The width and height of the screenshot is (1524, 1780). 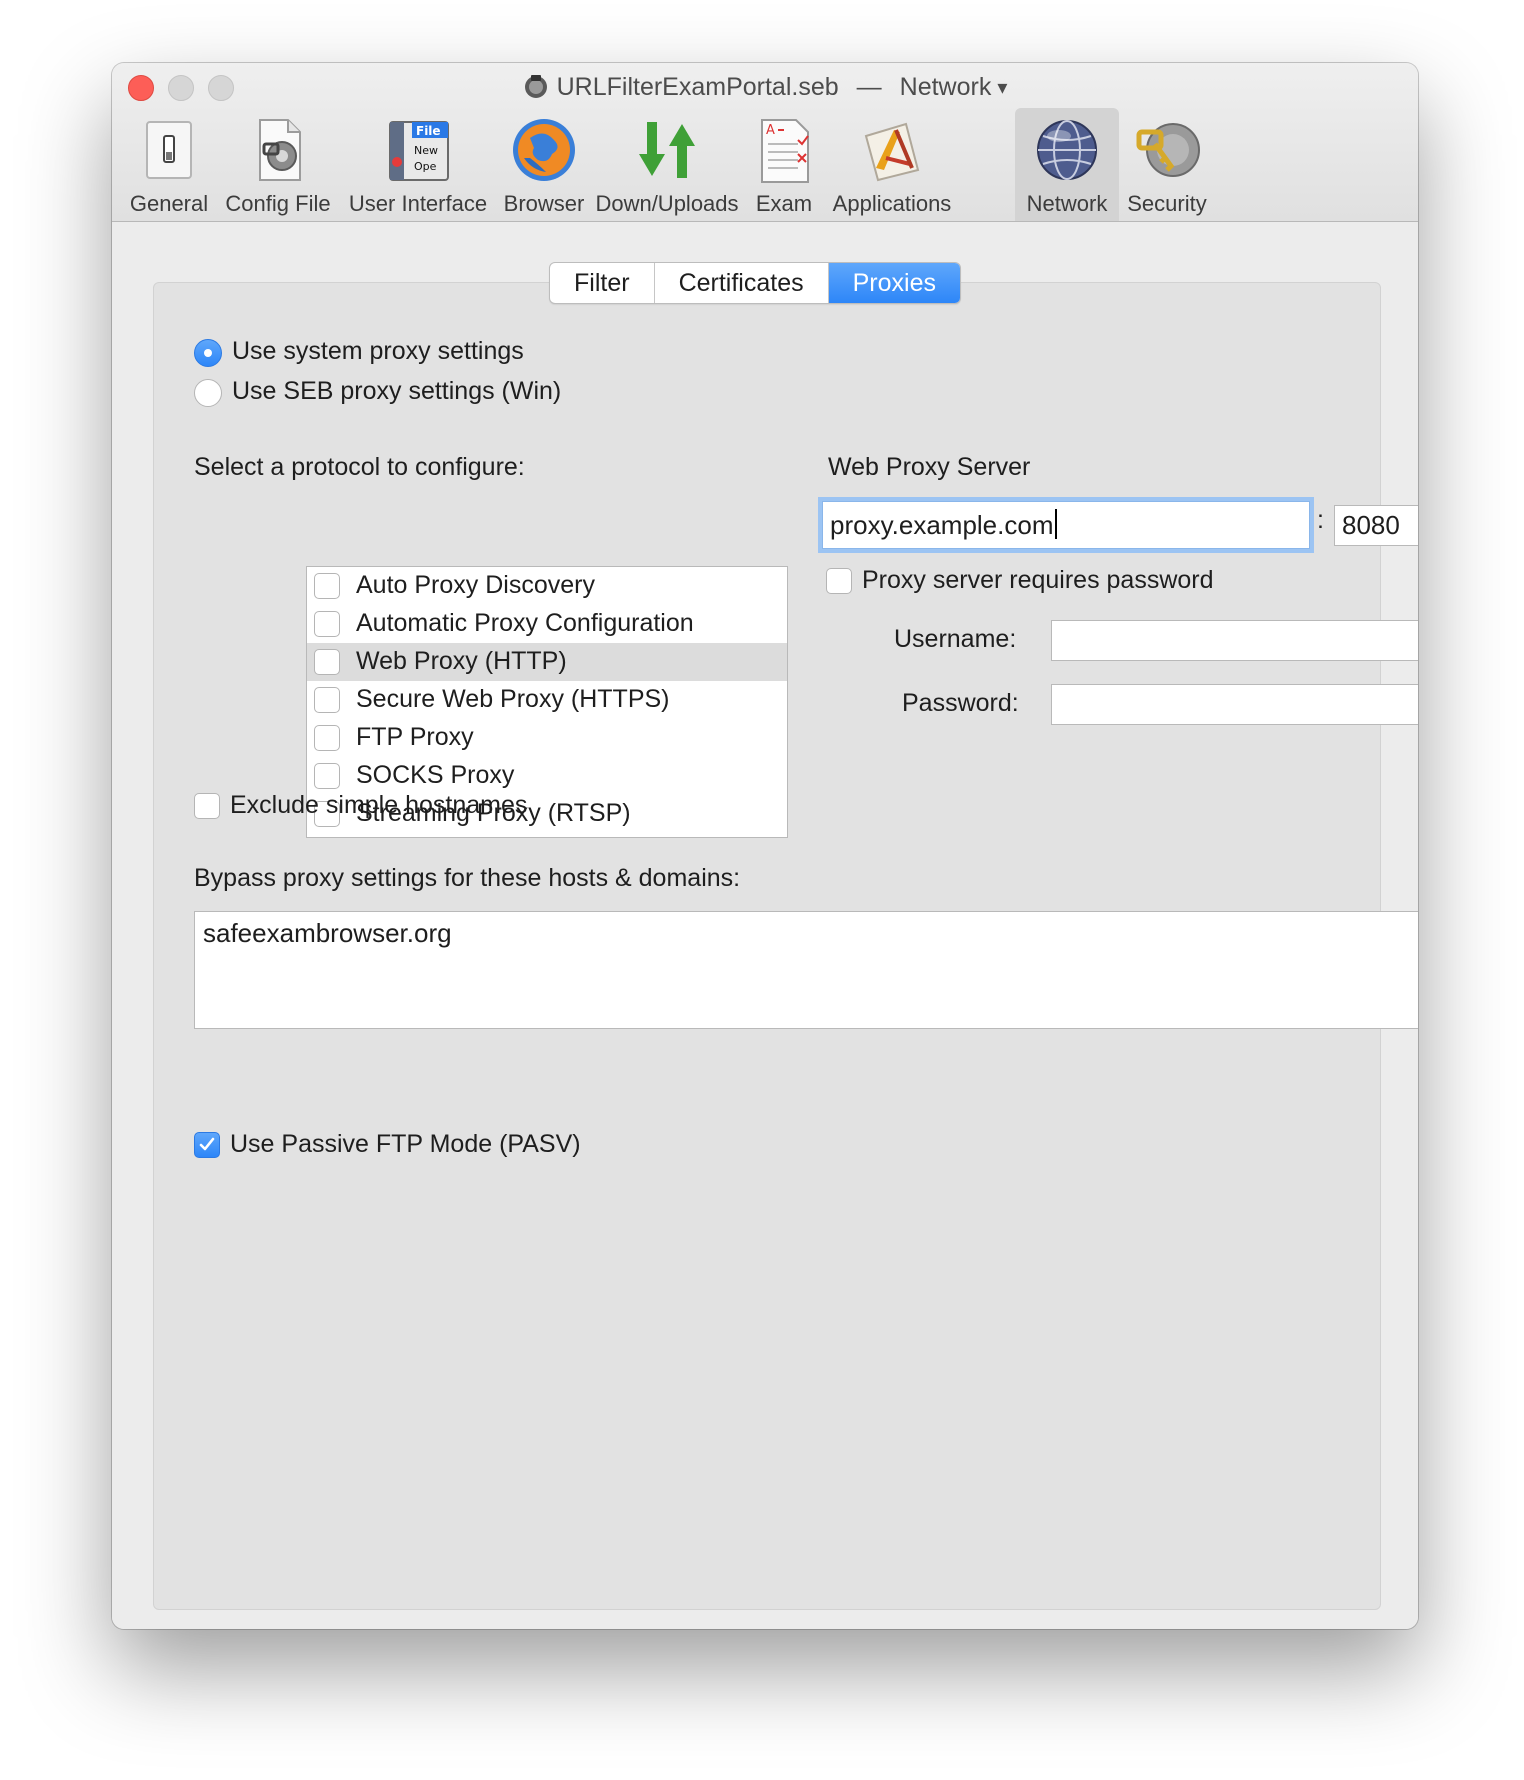 I want to click on password-input, so click(x=1234, y=704).